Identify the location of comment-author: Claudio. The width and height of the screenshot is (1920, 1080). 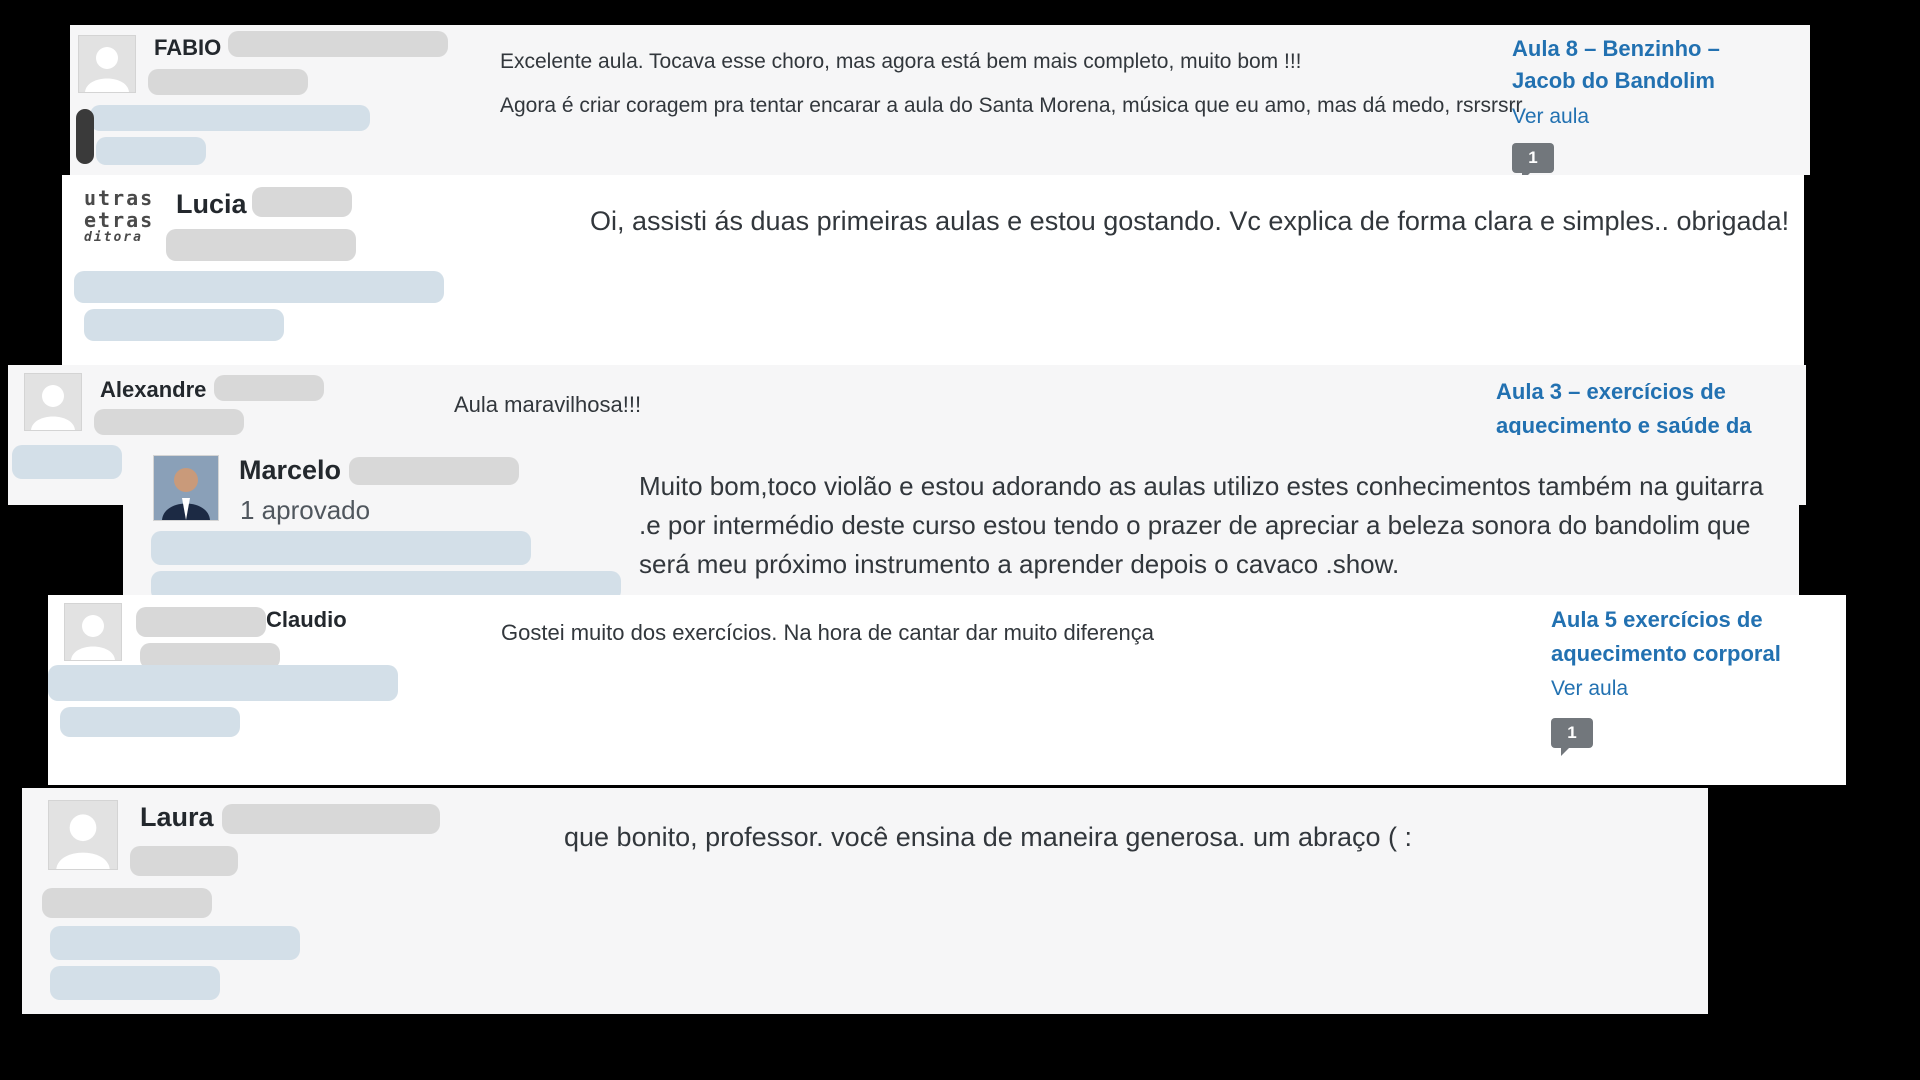
(306, 620).